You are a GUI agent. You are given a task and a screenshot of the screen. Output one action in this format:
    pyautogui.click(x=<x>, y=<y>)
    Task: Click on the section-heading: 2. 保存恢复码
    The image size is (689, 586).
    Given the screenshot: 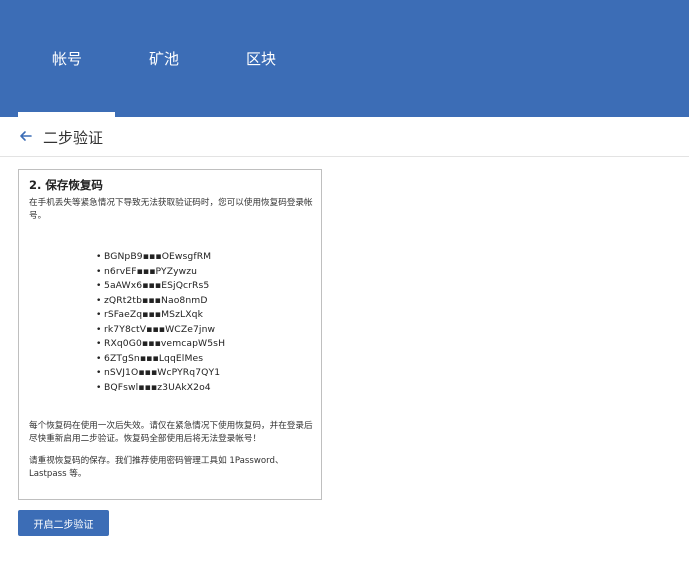 What is the action you would take?
    pyautogui.click(x=66, y=185)
    